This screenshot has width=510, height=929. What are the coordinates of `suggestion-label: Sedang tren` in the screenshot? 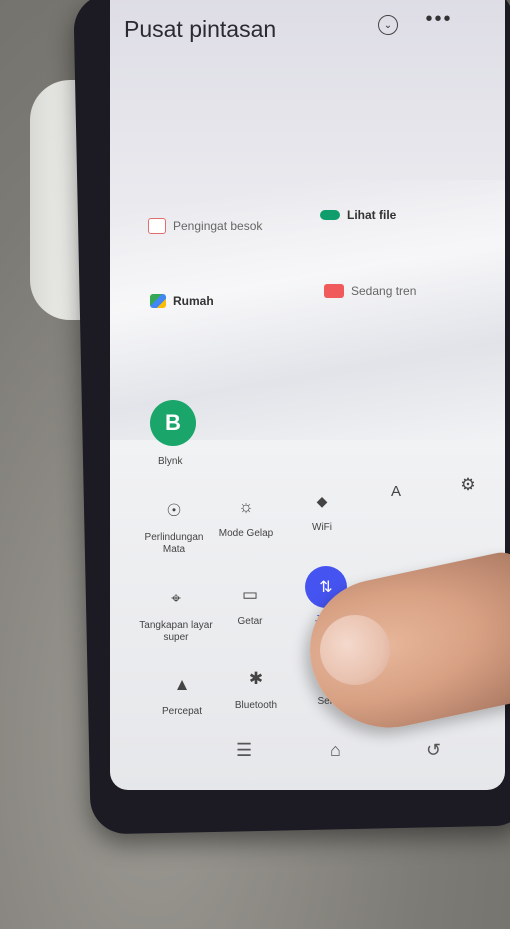 It's located at (384, 291).